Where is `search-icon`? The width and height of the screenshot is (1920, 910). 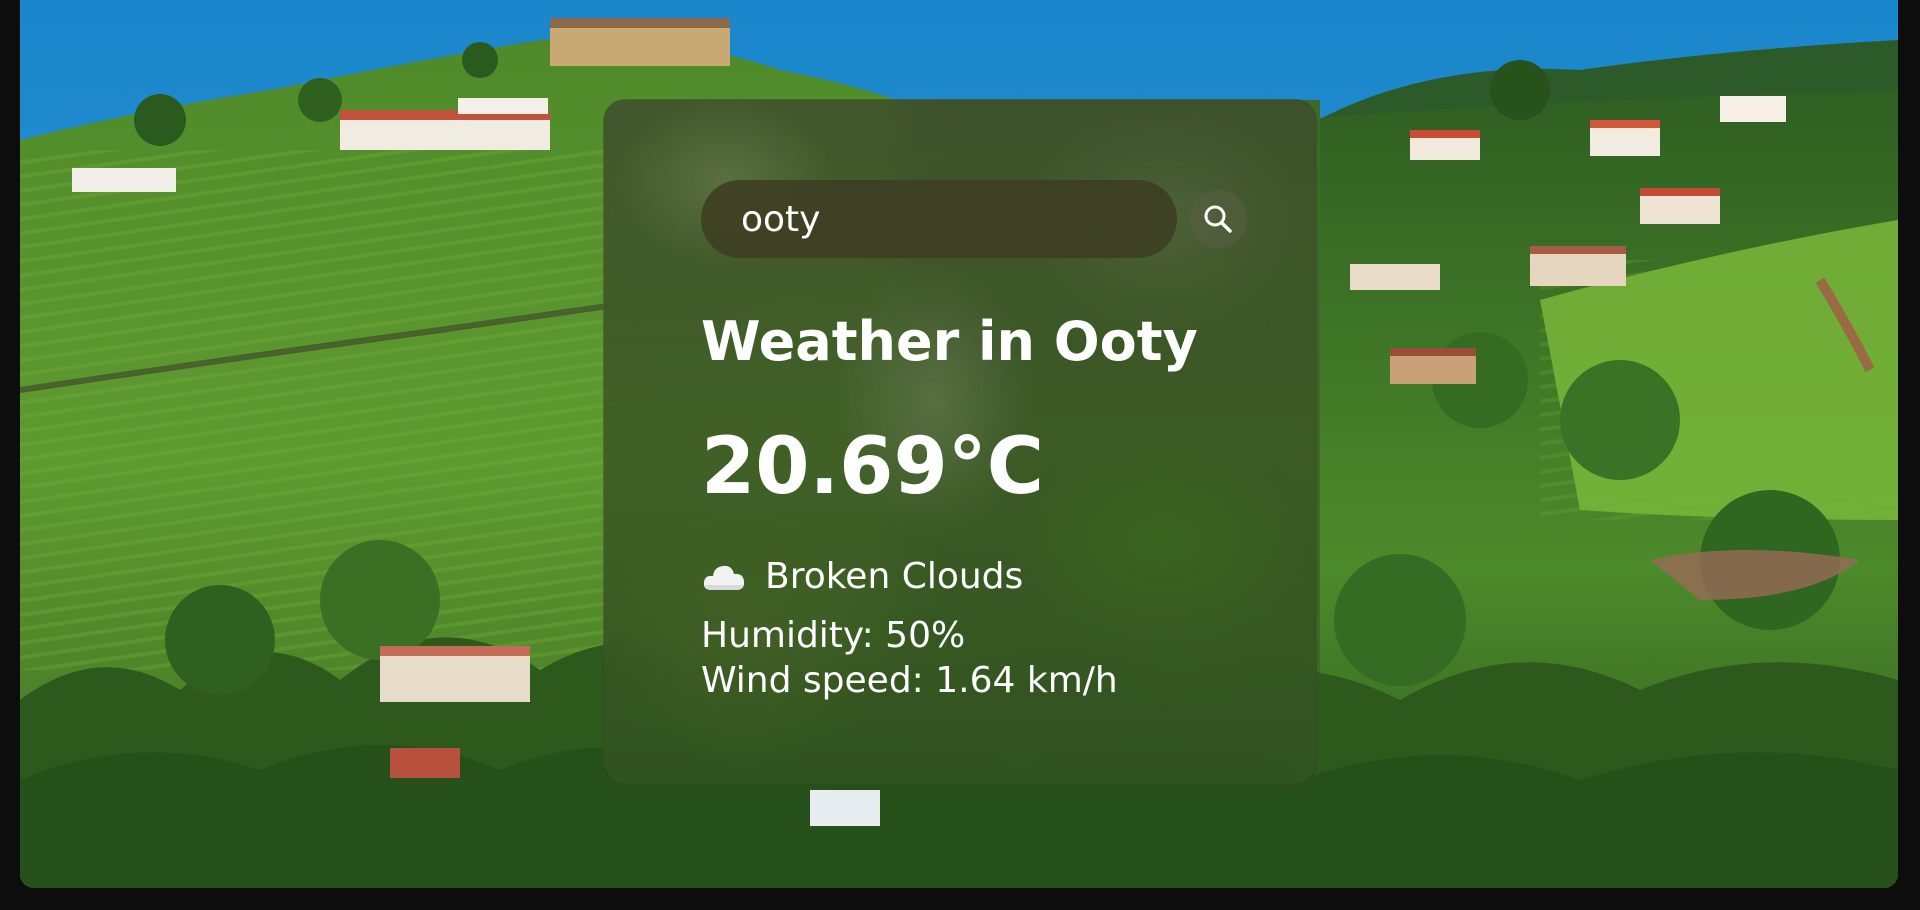 search-icon is located at coordinates (1218, 219).